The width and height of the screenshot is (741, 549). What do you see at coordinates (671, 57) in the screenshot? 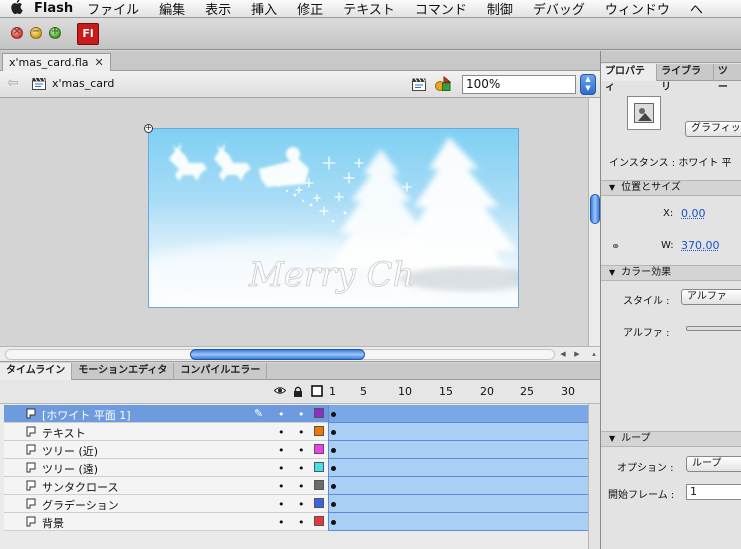
I see `panel-grip` at bounding box center [671, 57].